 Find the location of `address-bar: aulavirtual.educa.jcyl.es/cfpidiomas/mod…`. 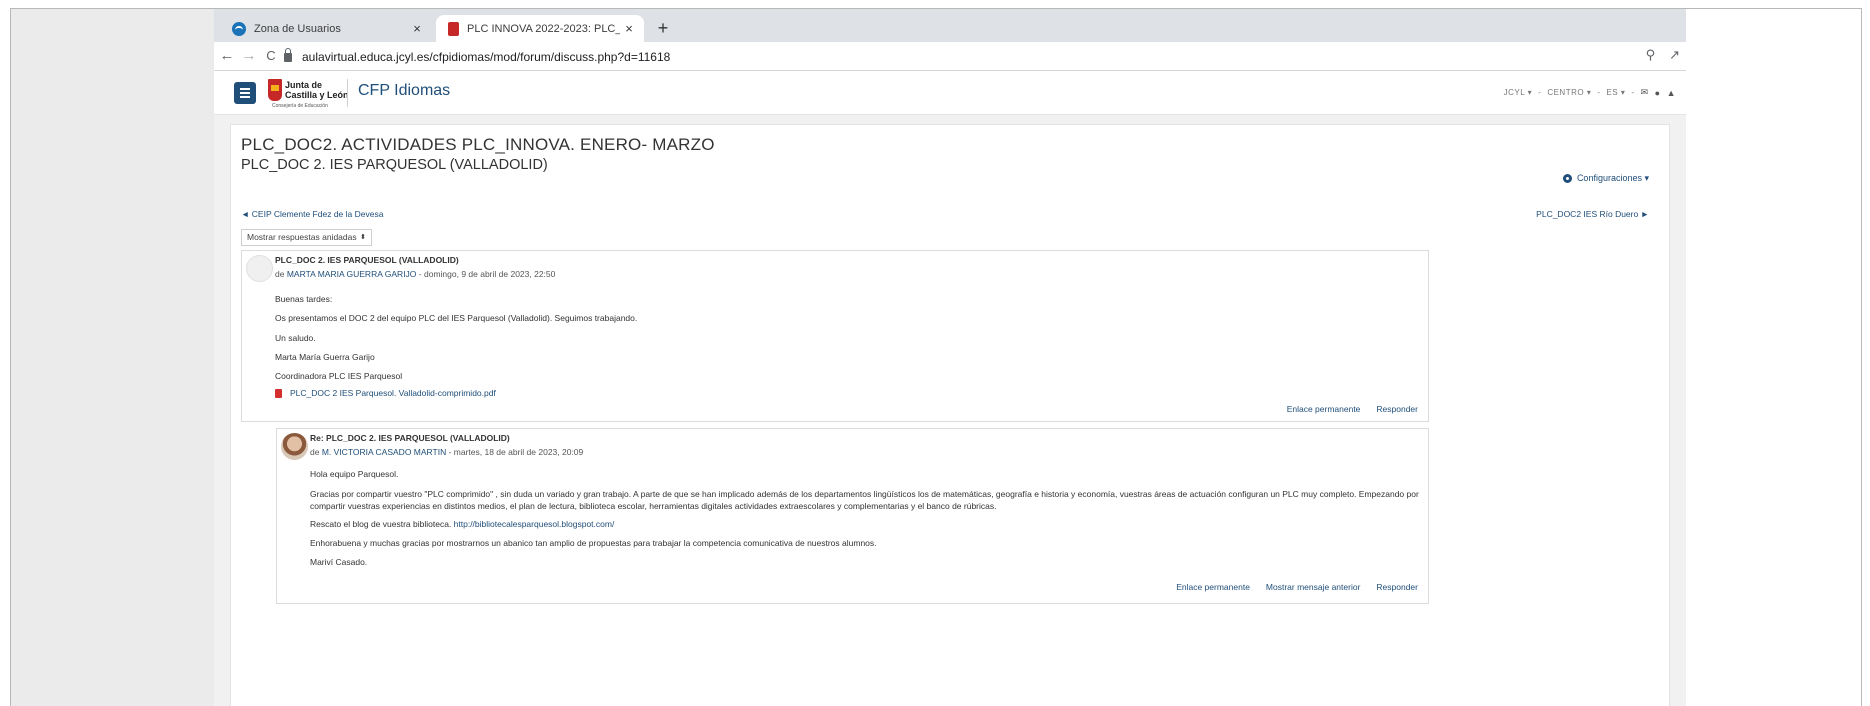

address-bar: aulavirtual.educa.jcyl.es/cfpidiomas/mod… is located at coordinates (979, 56).